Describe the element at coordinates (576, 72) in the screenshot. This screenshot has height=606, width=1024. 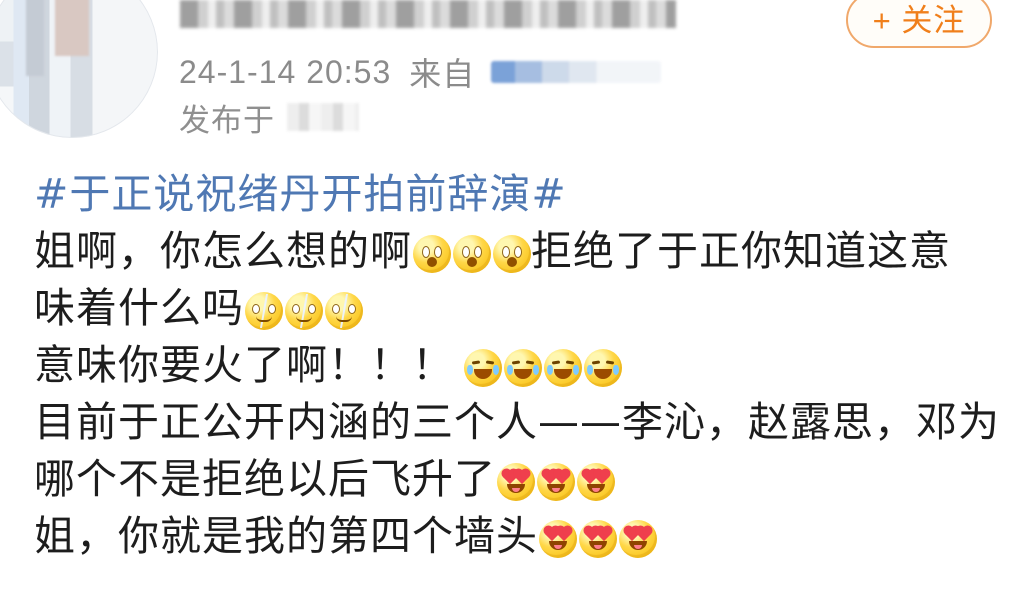
I see `blurred-source-device` at that location.